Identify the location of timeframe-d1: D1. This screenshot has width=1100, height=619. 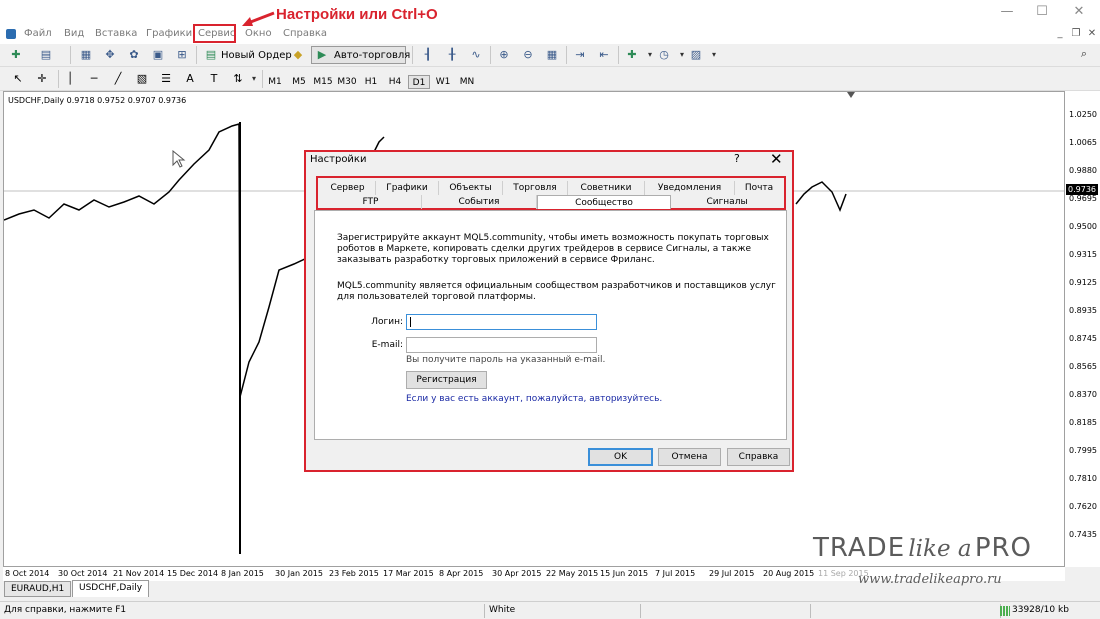
(419, 82).